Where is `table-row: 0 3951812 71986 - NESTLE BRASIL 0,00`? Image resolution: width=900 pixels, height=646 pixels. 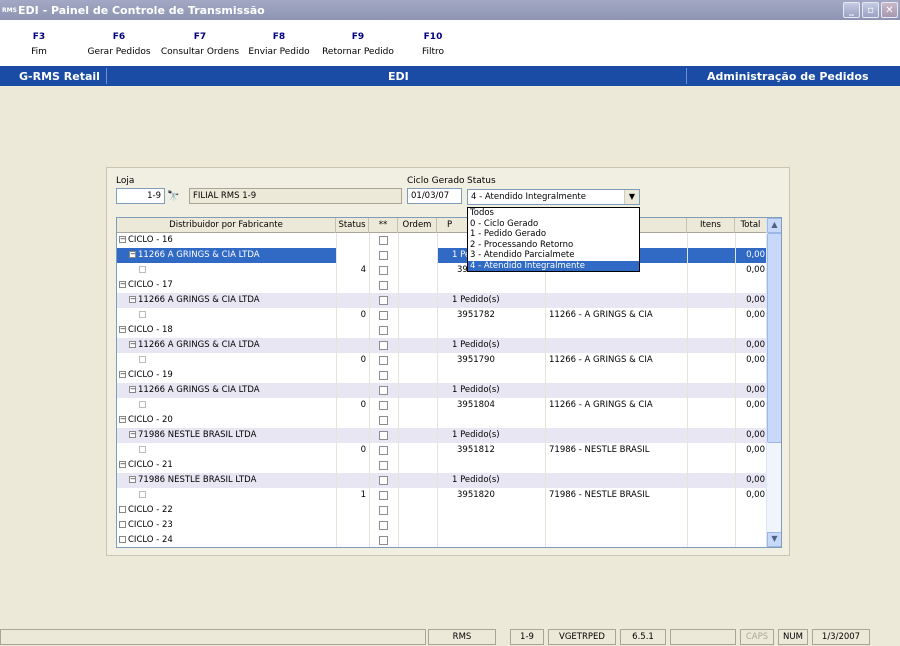
table-row: 0 3951812 71986 - NESTLE BRASIL 0,00 is located at coordinates (442, 450).